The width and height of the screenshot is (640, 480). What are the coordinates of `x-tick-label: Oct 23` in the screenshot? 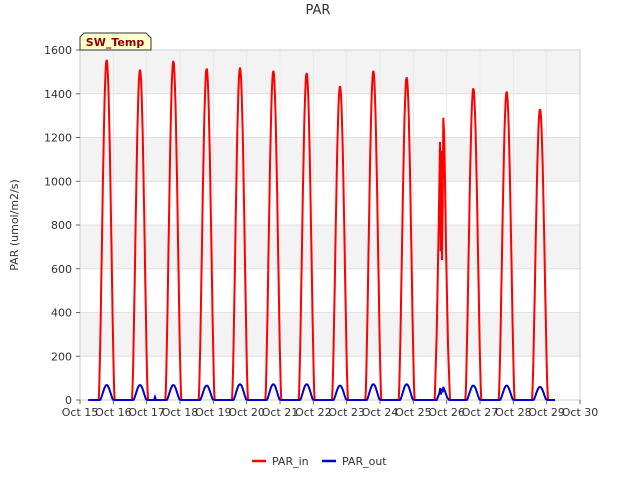 It's located at (346, 412).